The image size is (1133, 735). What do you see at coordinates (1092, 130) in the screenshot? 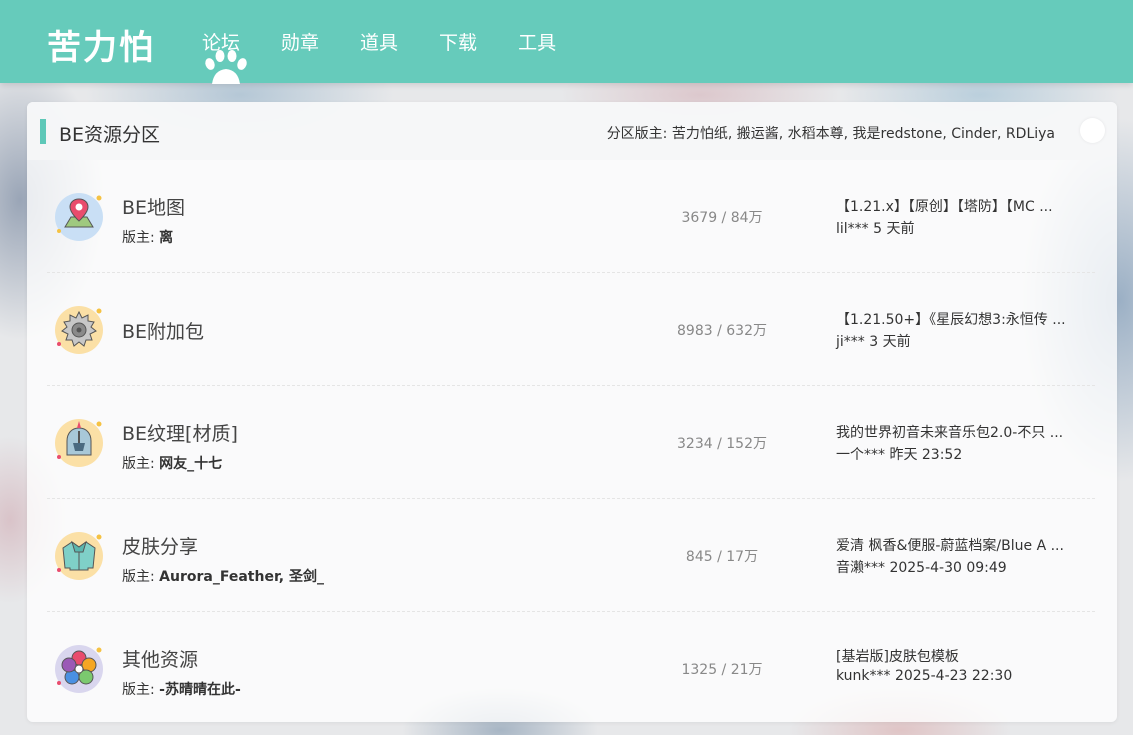
I see `collapse-toggle` at bounding box center [1092, 130].